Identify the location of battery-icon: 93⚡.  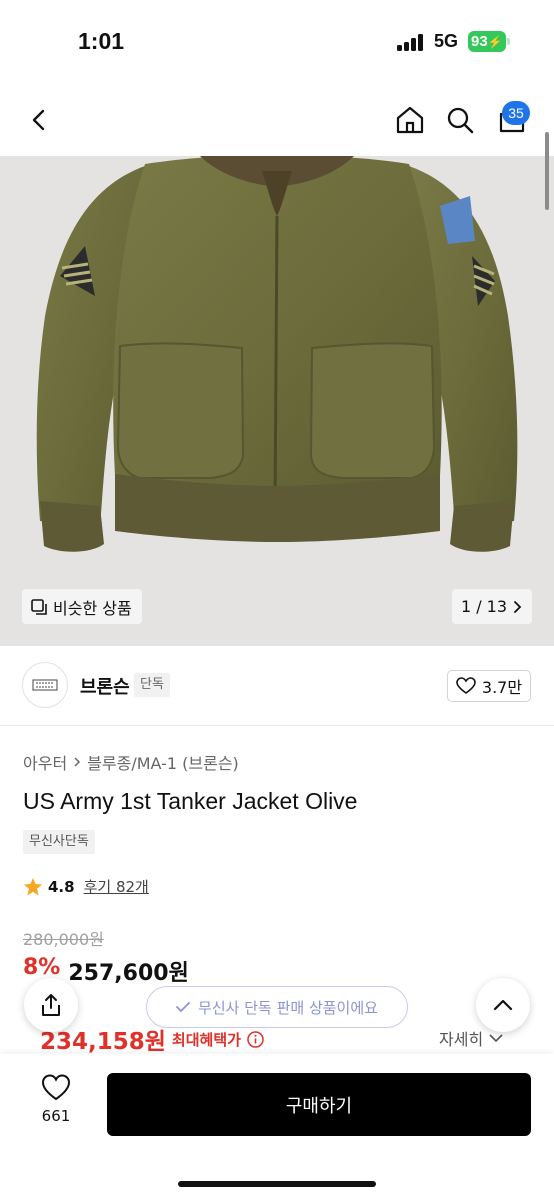
(487, 41).